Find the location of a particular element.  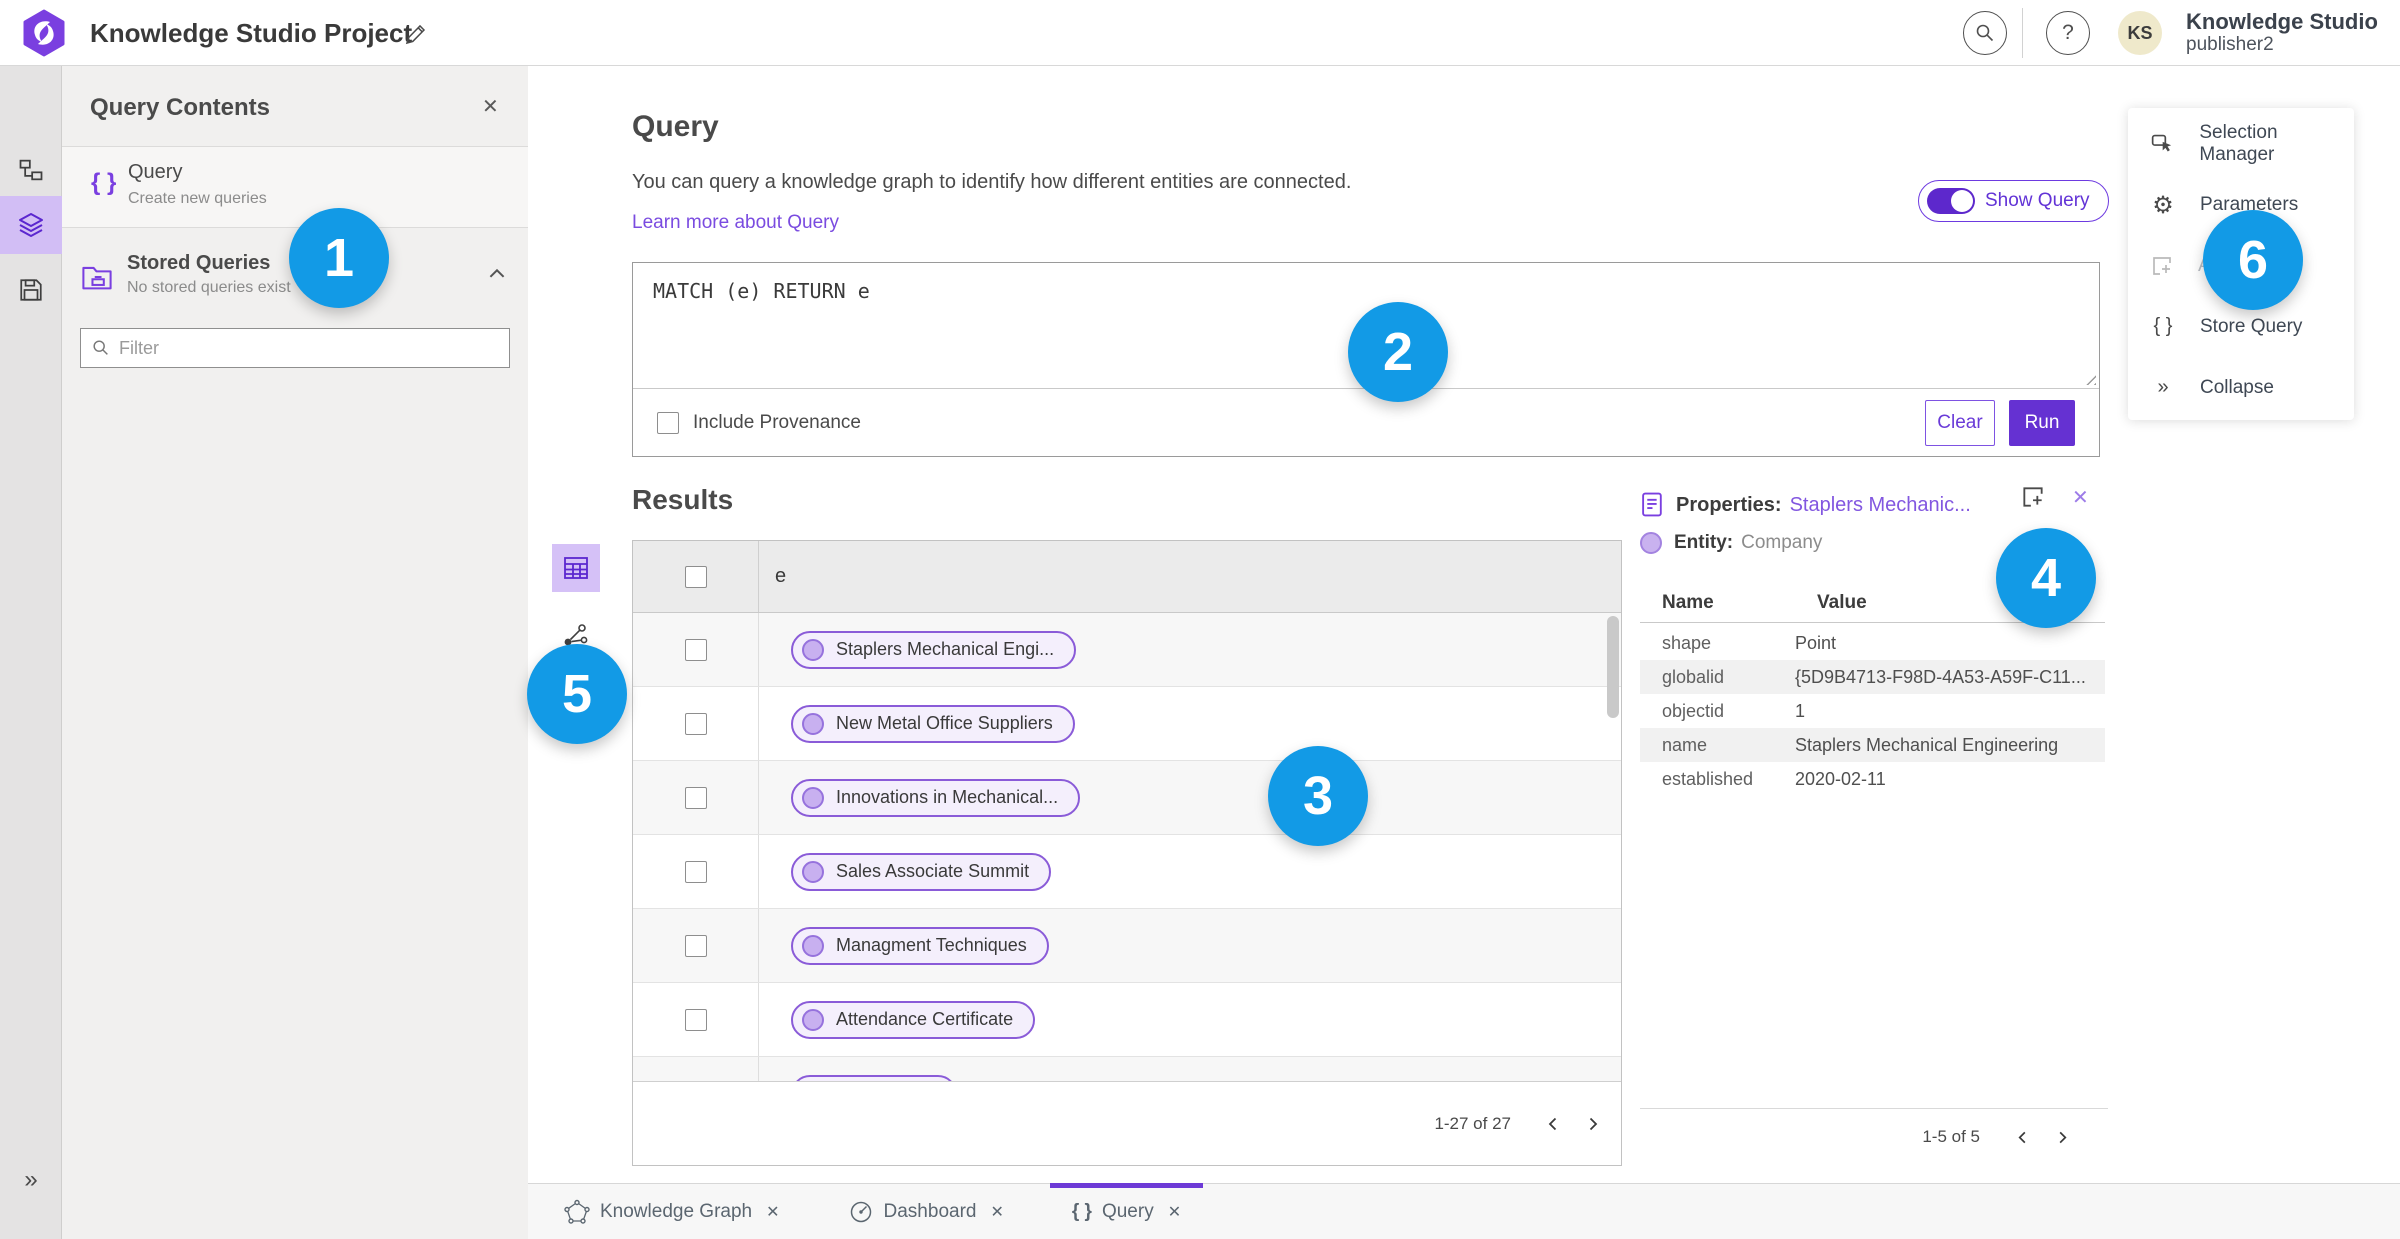

tab-dashboard: Dashboard ✕ is located at coordinates (926, 1211).